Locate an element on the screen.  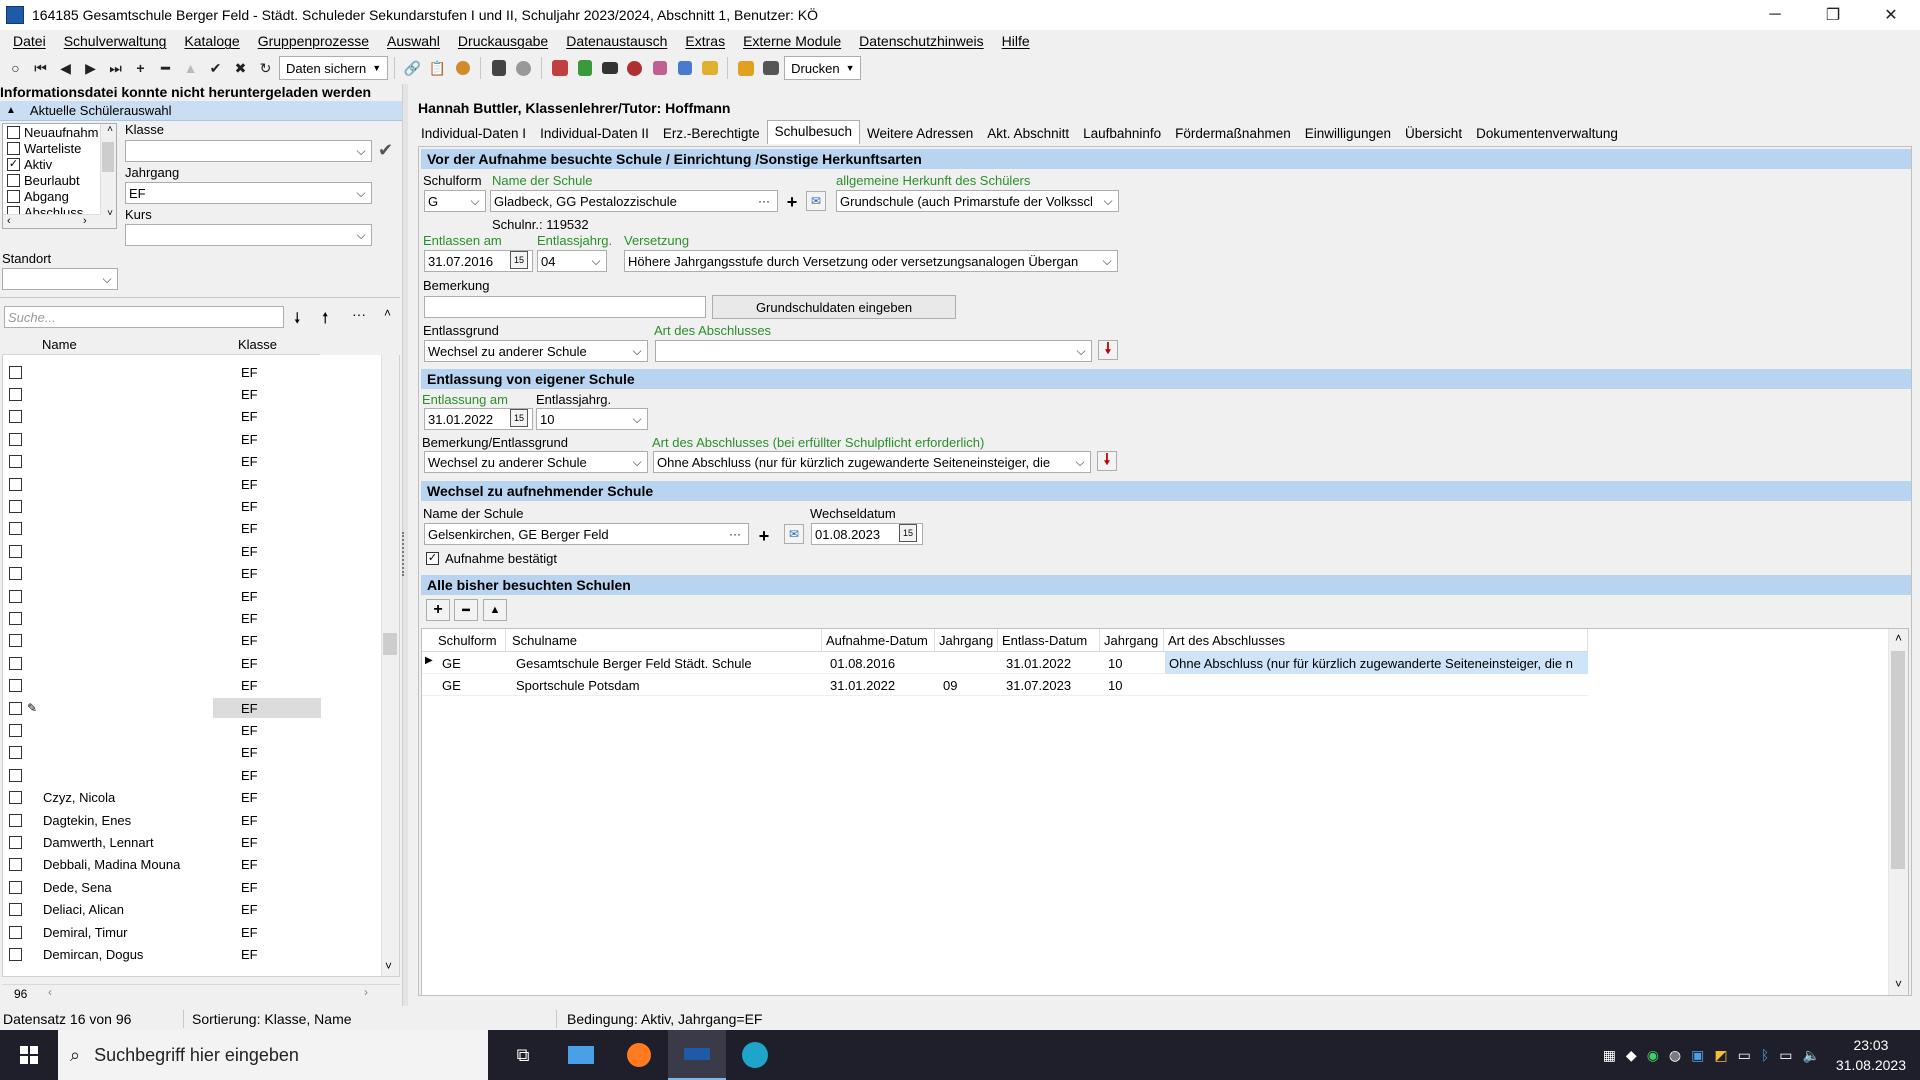
first-record-icon: ⏮ is located at coordinates (40, 68).